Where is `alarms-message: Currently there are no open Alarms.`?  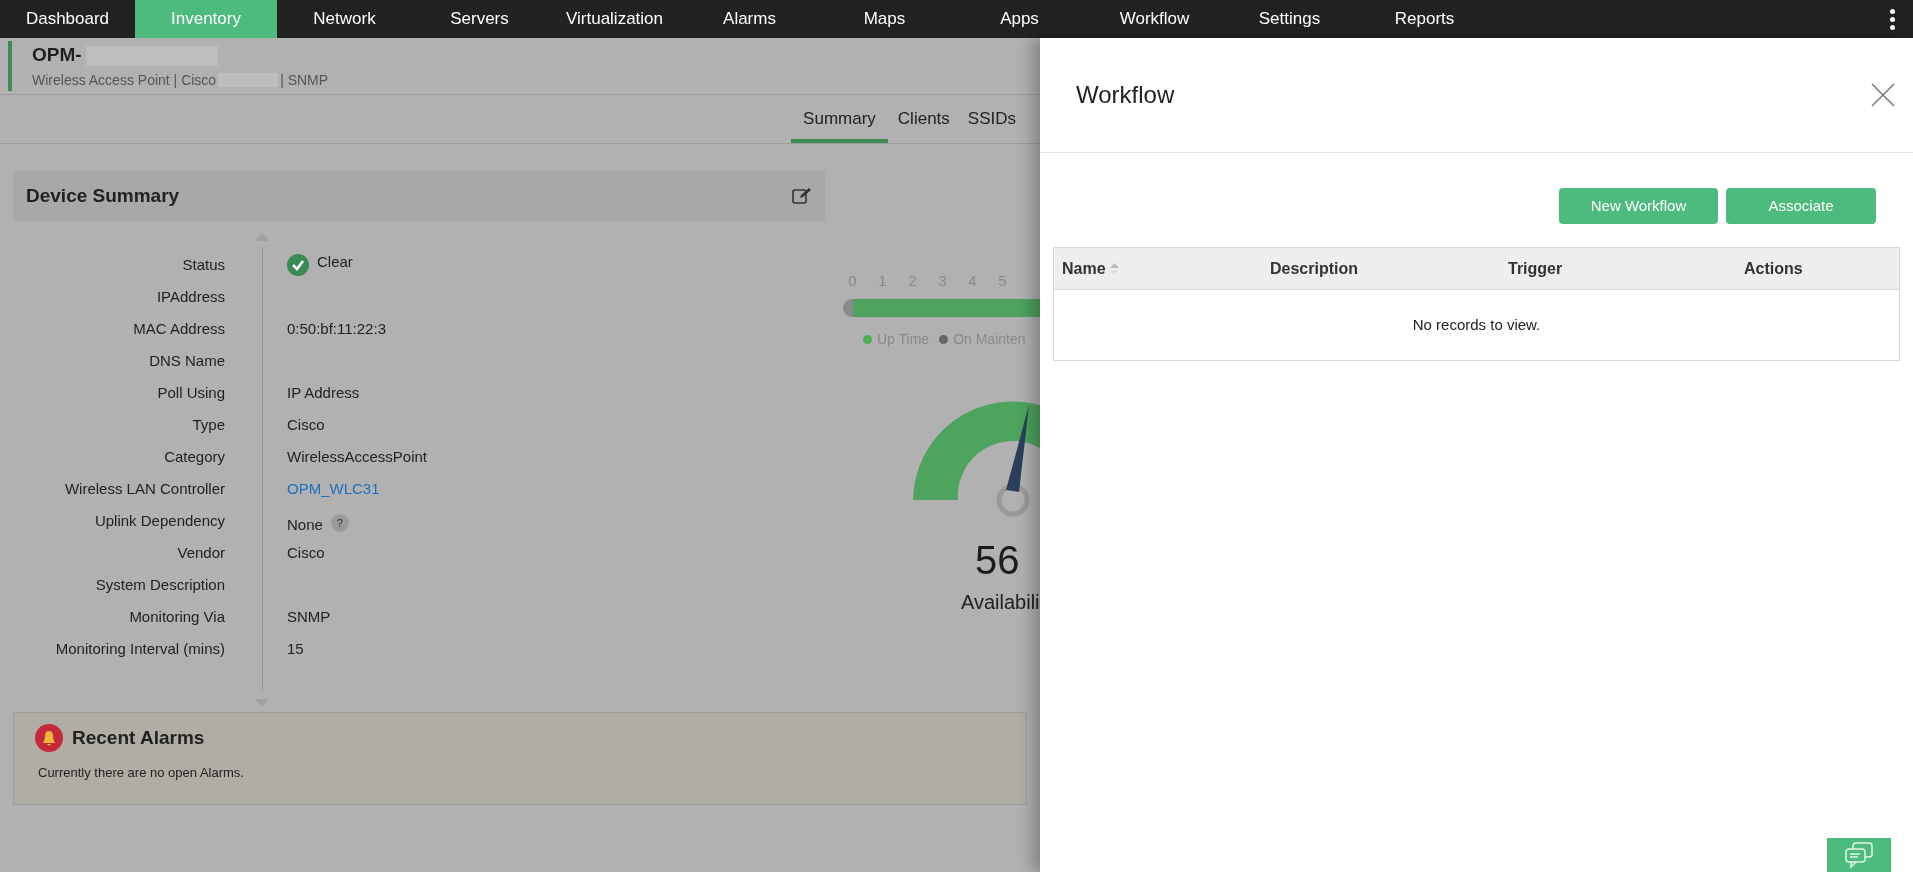 alarms-message: Currently there are no open Alarms. is located at coordinates (141, 773).